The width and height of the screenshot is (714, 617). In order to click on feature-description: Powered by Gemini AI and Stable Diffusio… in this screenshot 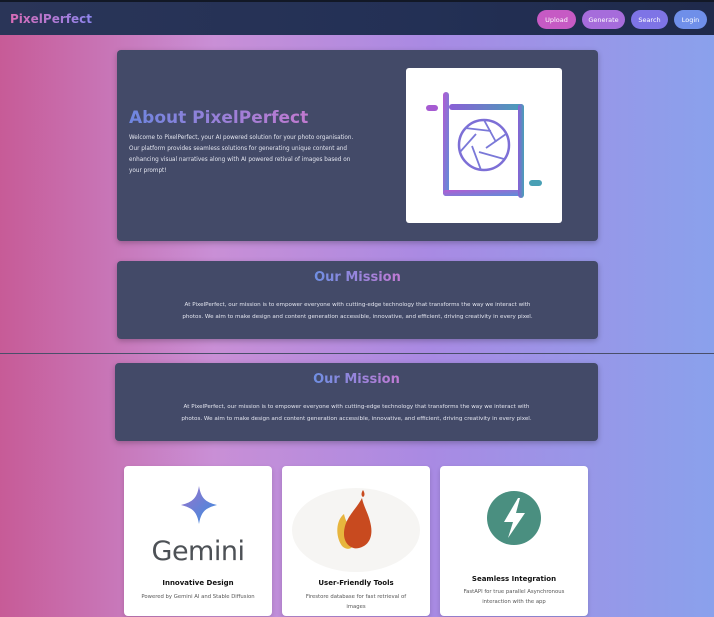, I will do `click(198, 597)`.